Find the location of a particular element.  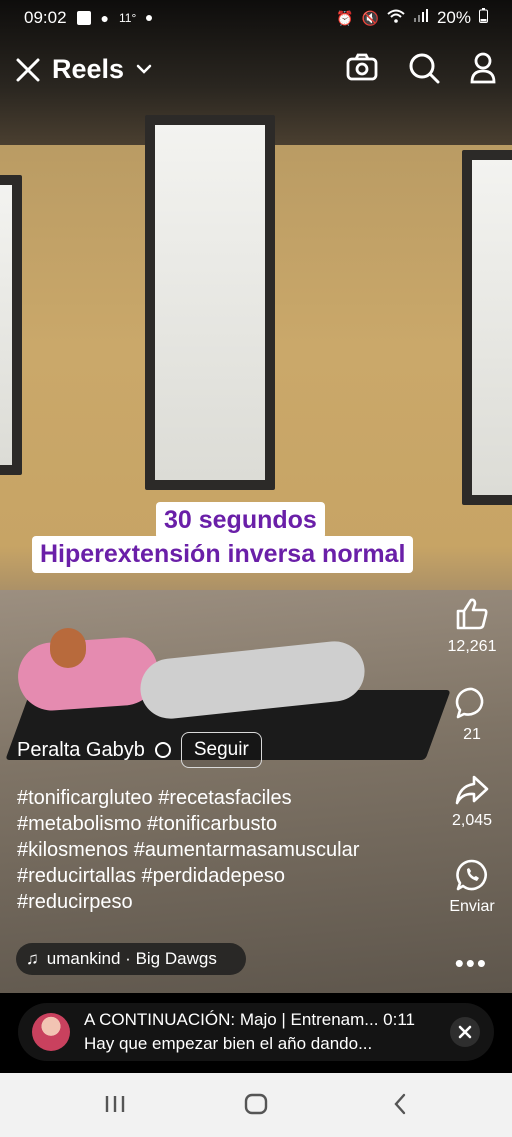

author-row: Peralta Gabyb Seguir is located at coordinates (139, 750).